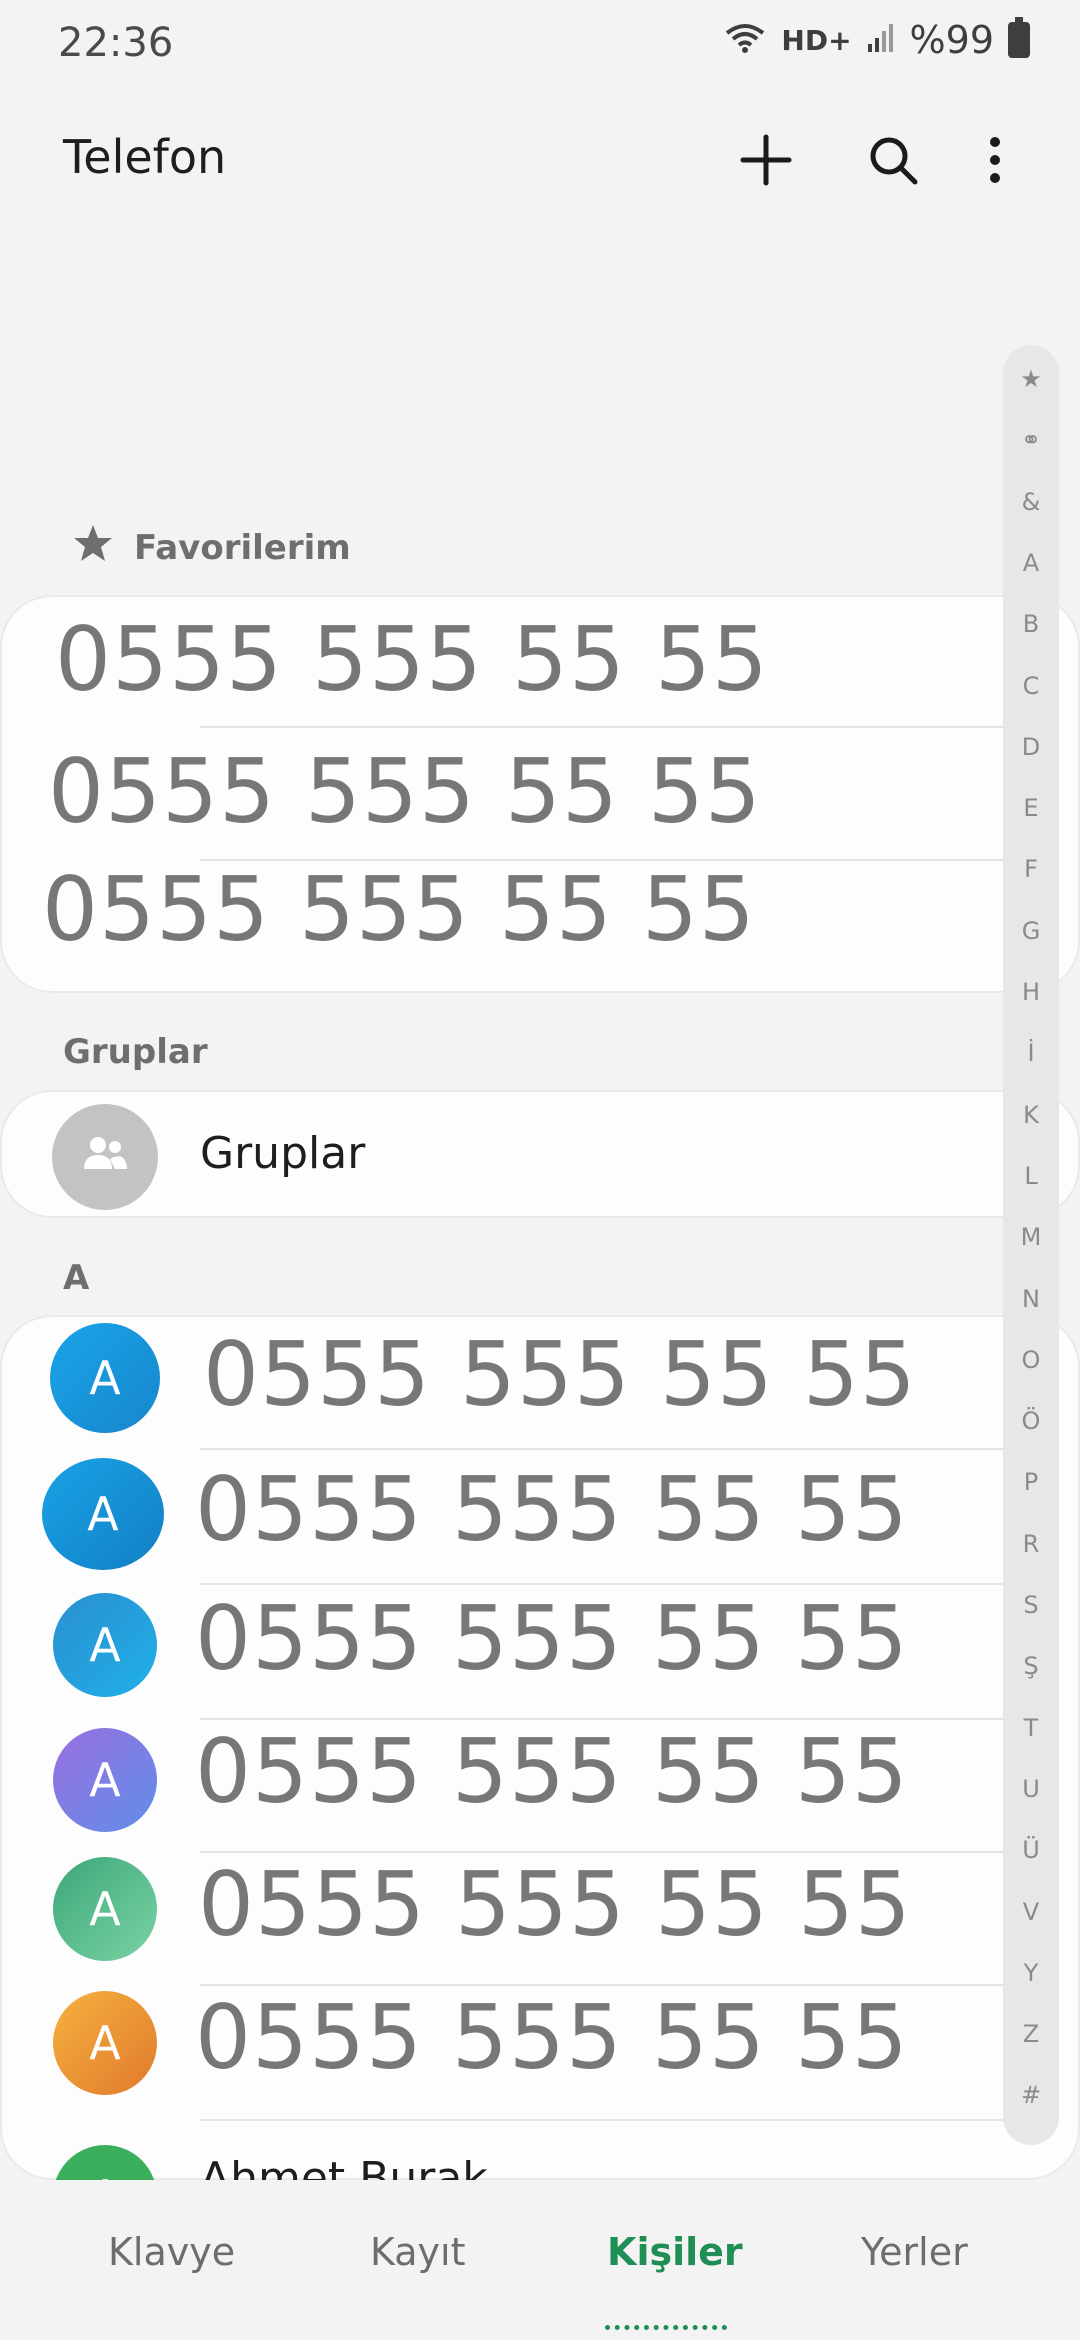 This screenshot has width=1080, height=2340. What do you see at coordinates (1031, 563) in the screenshot?
I see `index-letter: A` at bounding box center [1031, 563].